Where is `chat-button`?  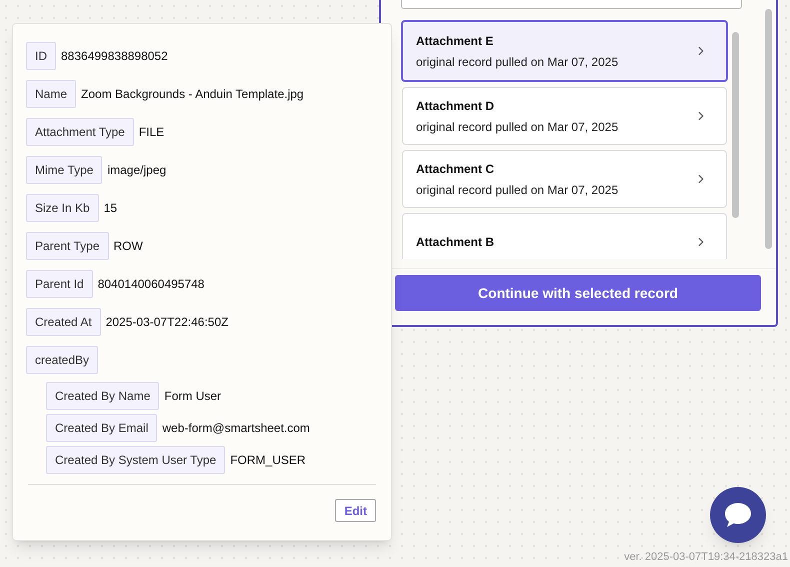
chat-button is located at coordinates (738, 515).